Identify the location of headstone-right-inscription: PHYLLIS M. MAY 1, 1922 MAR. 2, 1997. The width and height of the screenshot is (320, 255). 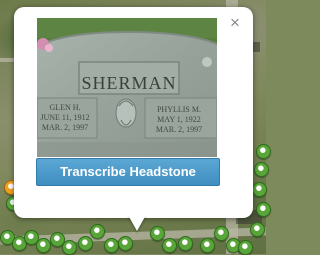
(179, 119).